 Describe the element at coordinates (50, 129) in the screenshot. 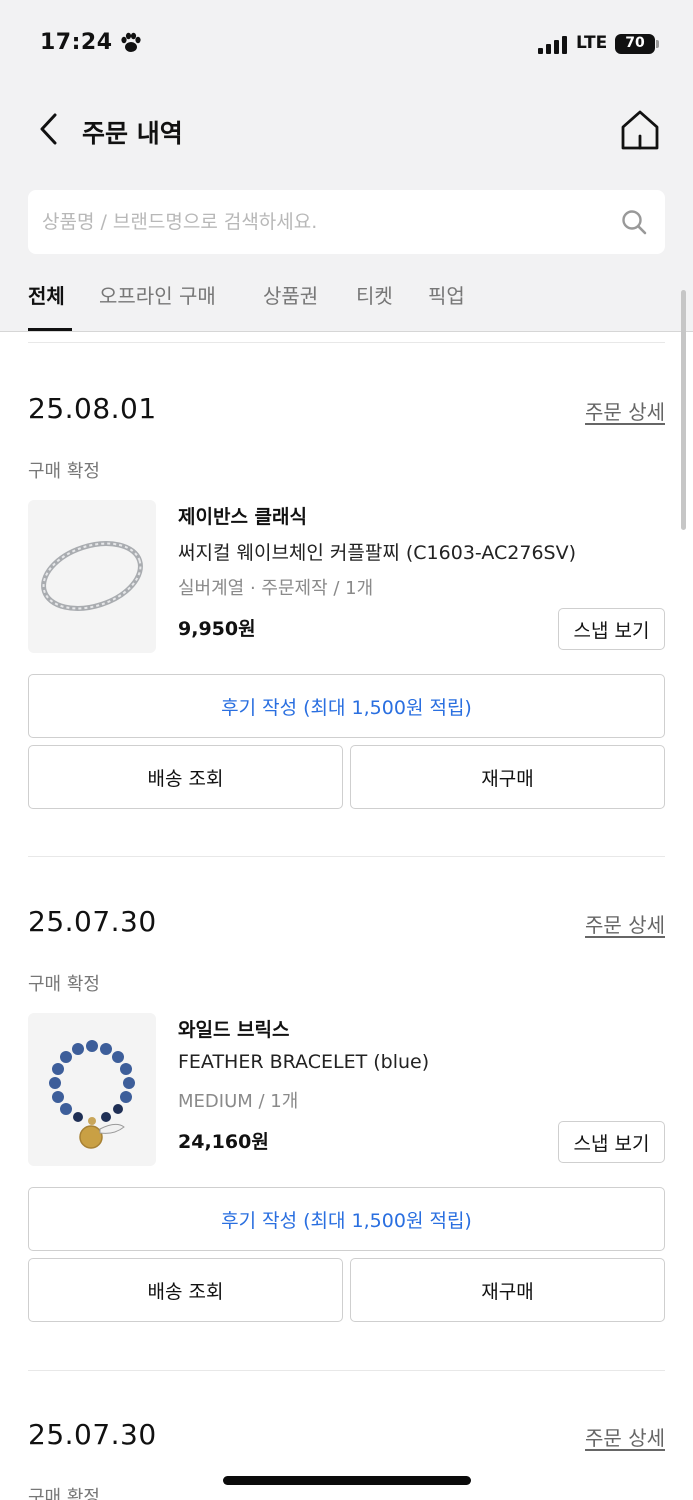

I see `back-icon` at that location.